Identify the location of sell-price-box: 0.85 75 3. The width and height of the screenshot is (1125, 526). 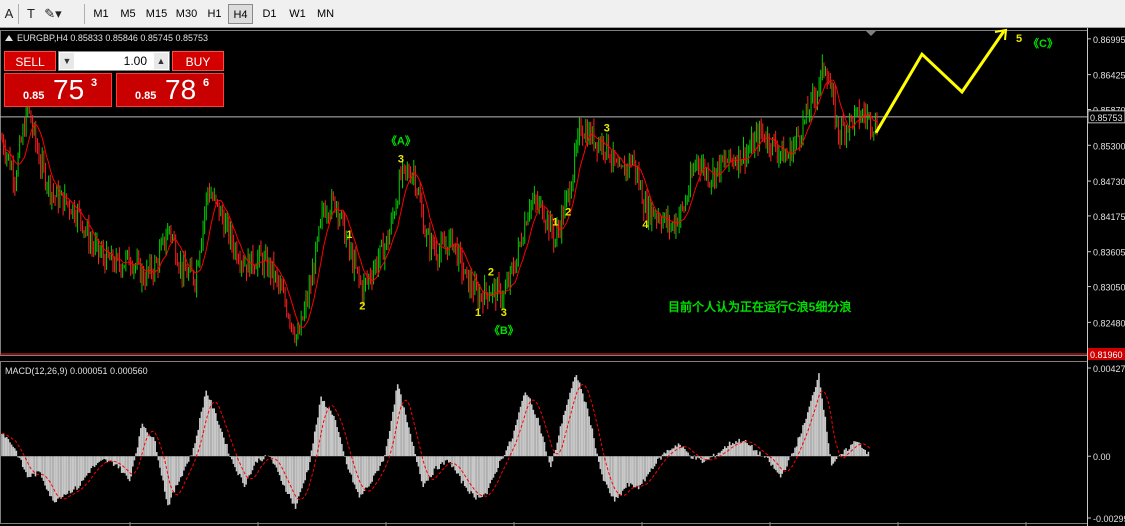
(58, 90).